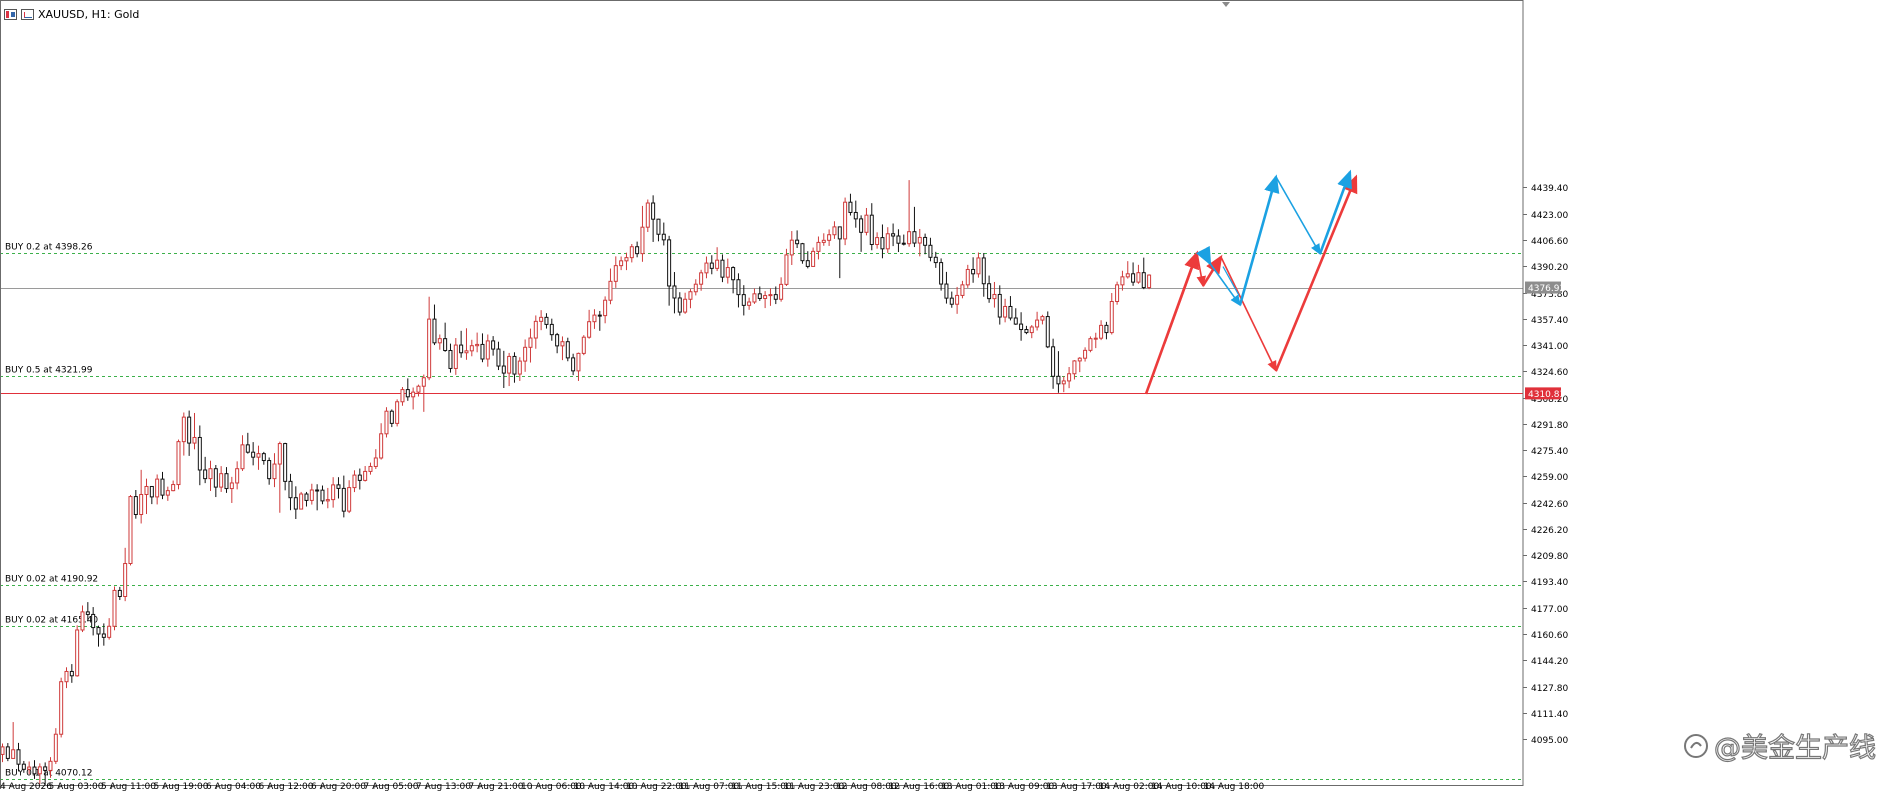  I want to click on time-tick-label: 7 Aug 13:00, so click(443, 787).